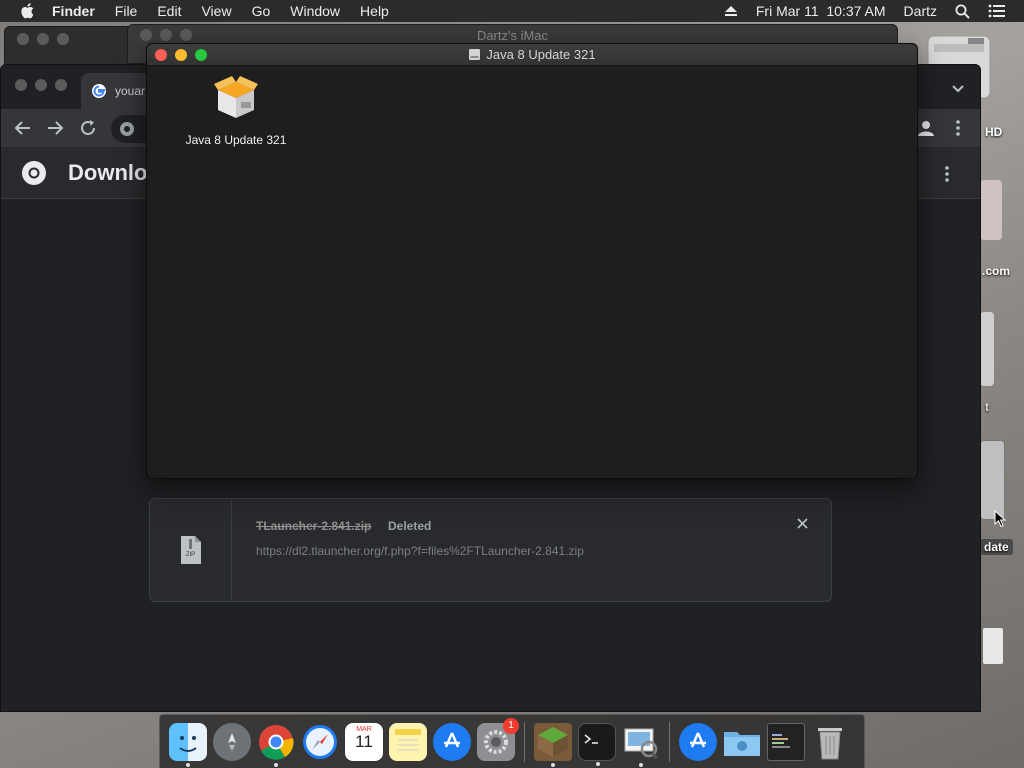 This screenshot has height=768, width=1024. I want to click on dock-finder-icon, so click(188, 744).